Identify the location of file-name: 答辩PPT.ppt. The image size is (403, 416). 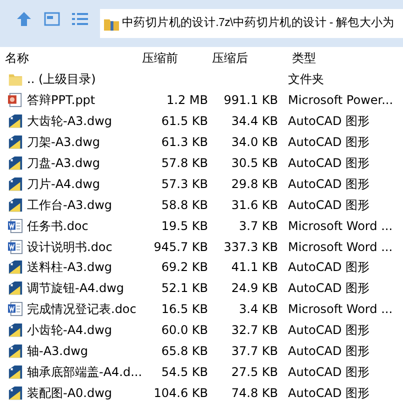
(61, 100).